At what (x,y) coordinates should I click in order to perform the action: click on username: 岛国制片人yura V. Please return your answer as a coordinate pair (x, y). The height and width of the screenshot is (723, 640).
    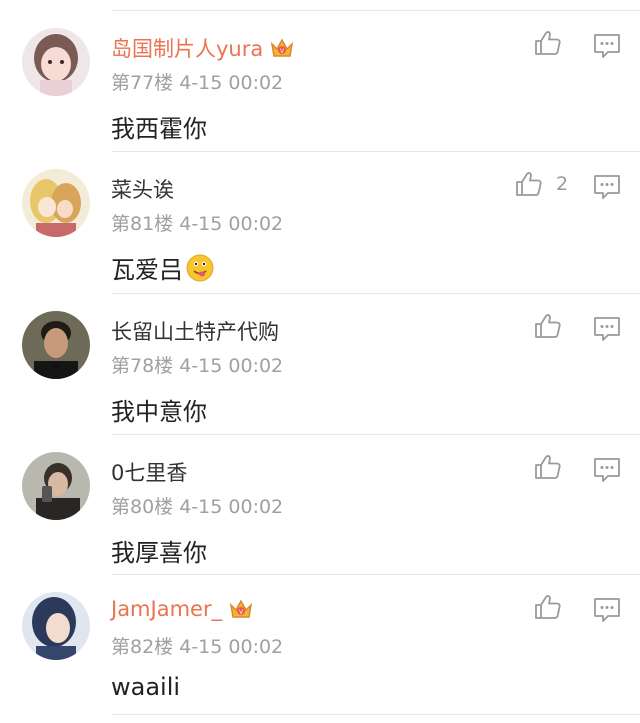
    Looking at the image, I should click on (203, 48).